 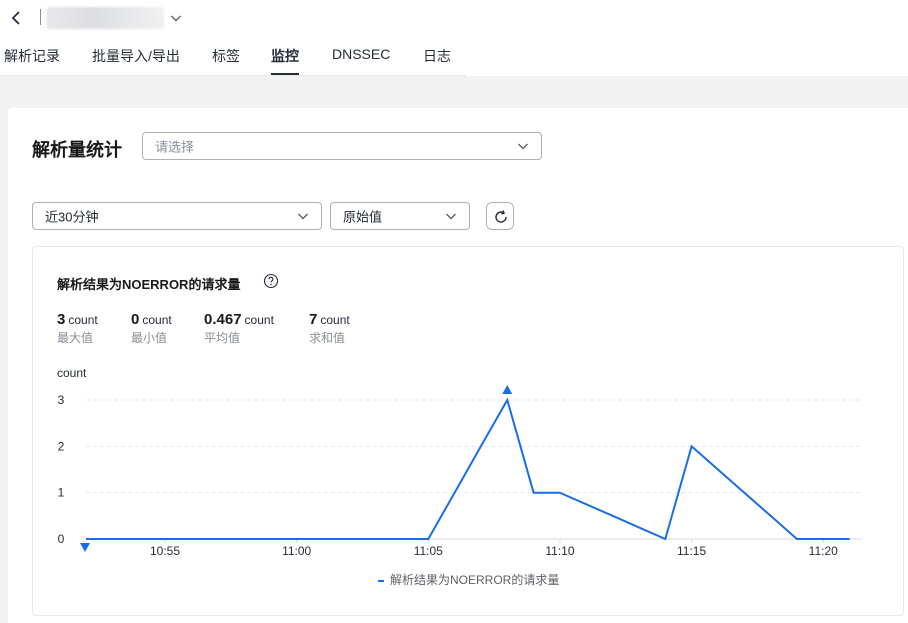 What do you see at coordinates (151, 328) in the screenshot?
I see `stat-min: 0 count 最小值` at bounding box center [151, 328].